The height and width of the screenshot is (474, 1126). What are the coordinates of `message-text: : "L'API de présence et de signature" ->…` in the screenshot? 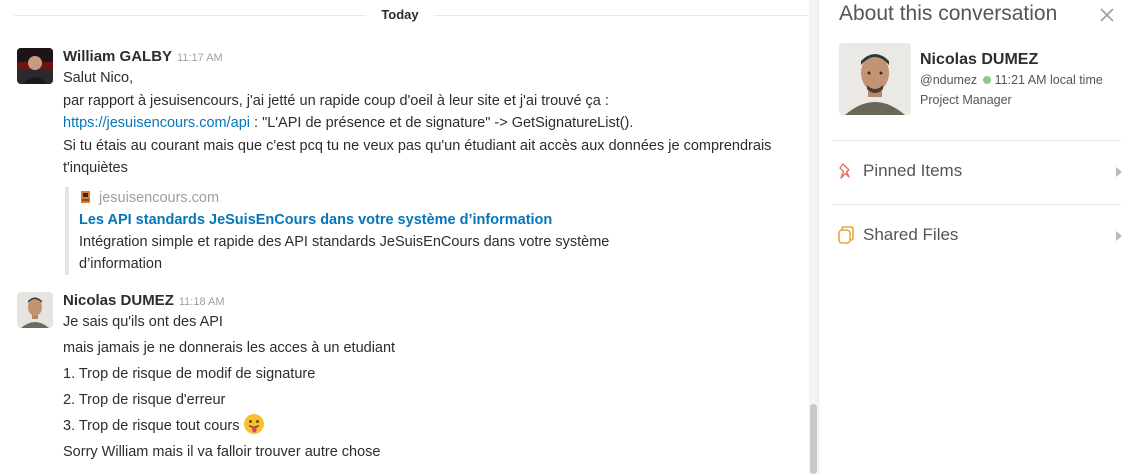 It's located at (441, 123).